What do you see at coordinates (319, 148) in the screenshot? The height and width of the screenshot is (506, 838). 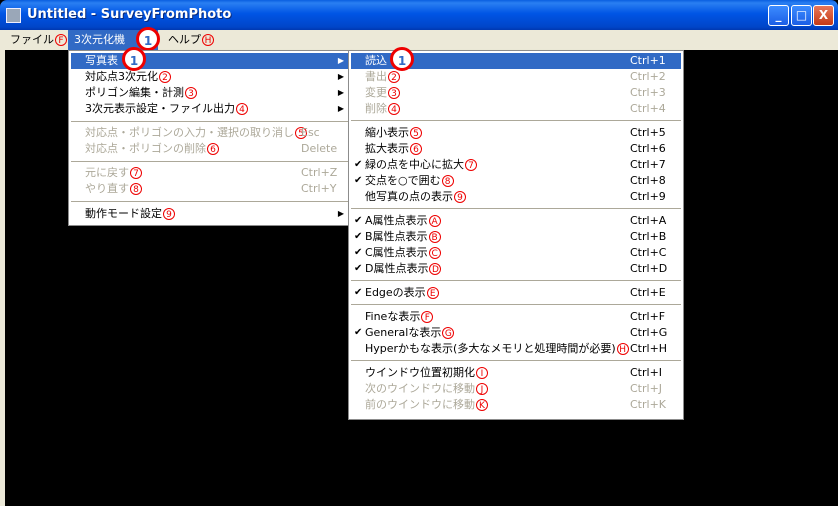 I see `shortcut-label: Delete` at bounding box center [319, 148].